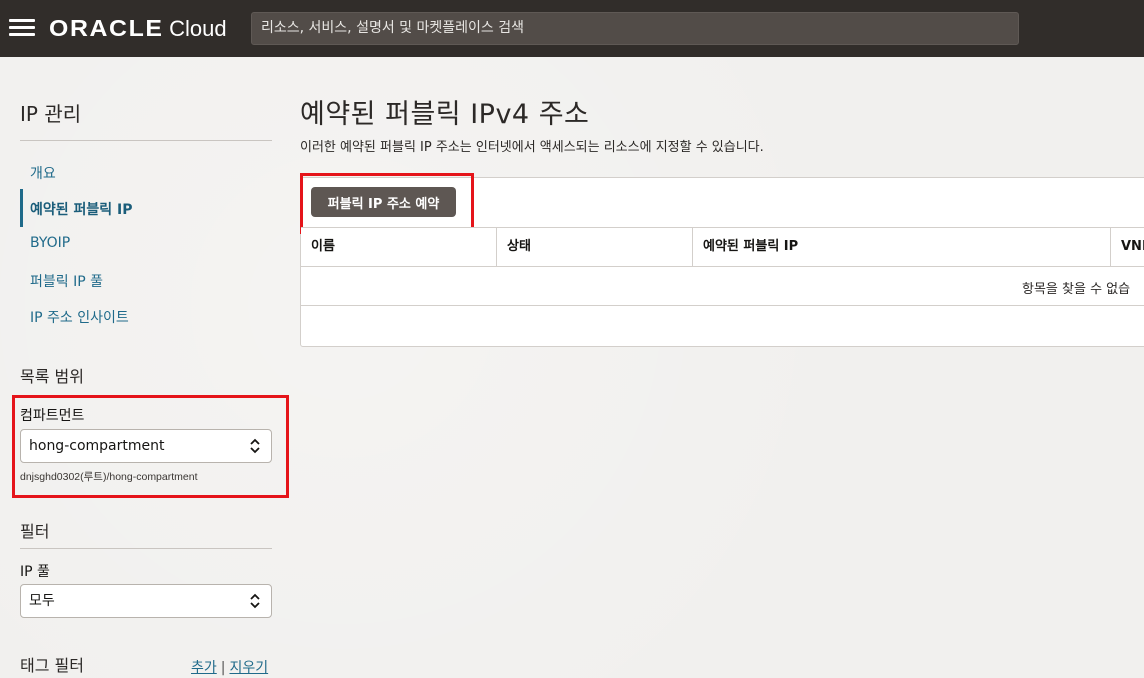 The height and width of the screenshot is (678, 1144). I want to click on empty-message: 항목을 찾을 수 없습, so click(1076, 289).